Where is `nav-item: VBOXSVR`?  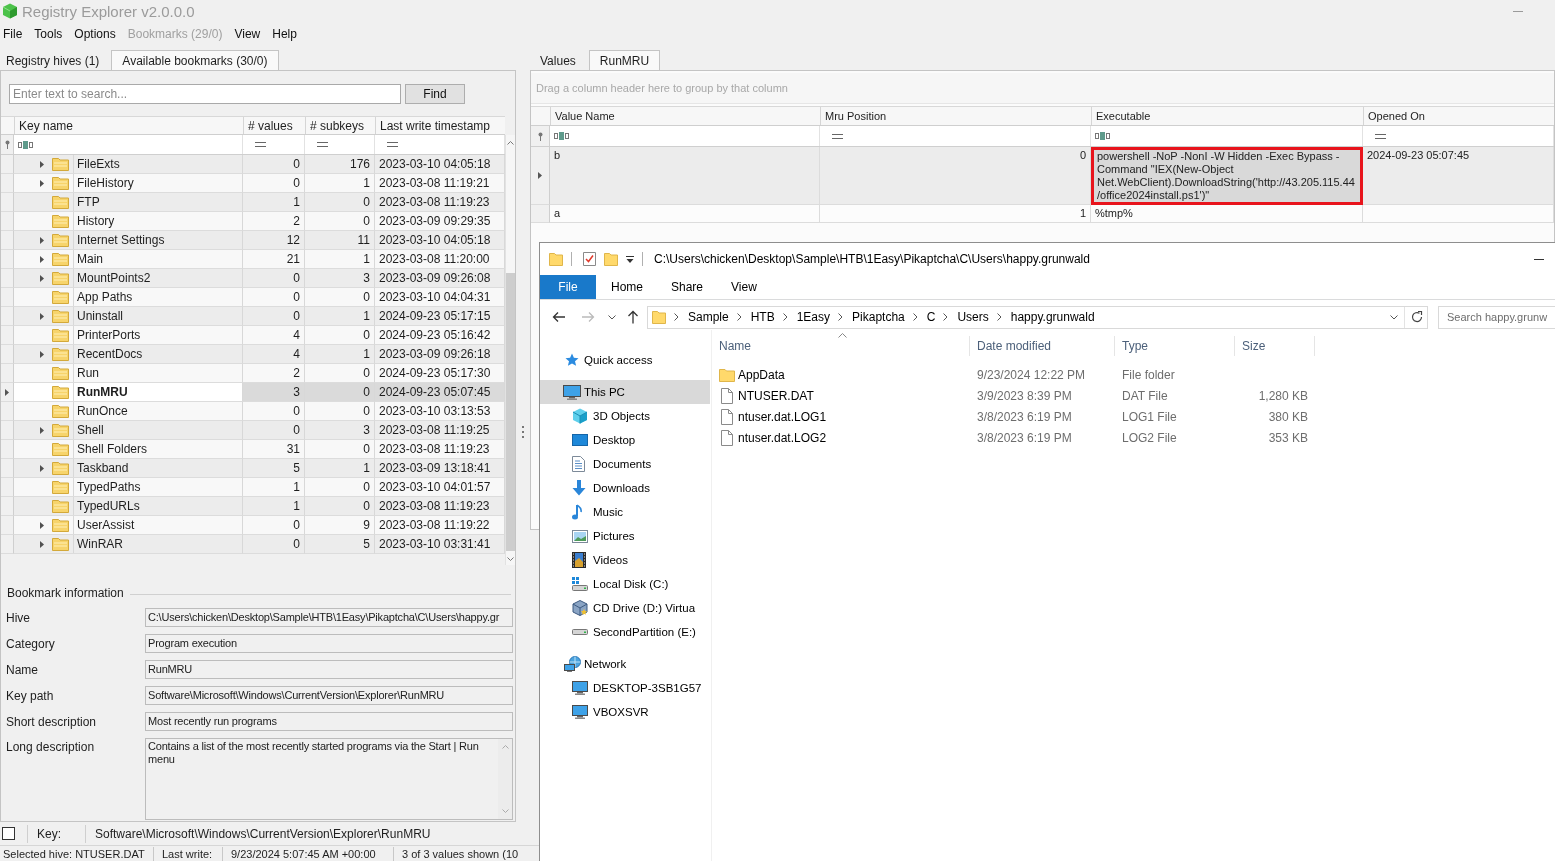
nav-item: VBOXSVR is located at coordinates (625, 712).